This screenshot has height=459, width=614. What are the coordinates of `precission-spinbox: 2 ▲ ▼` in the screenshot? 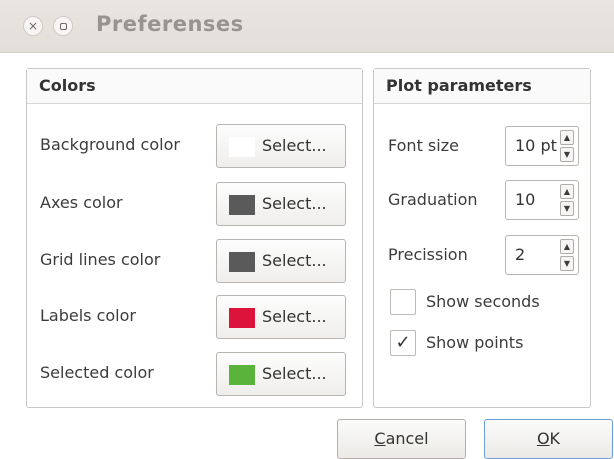 It's located at (542, 255).